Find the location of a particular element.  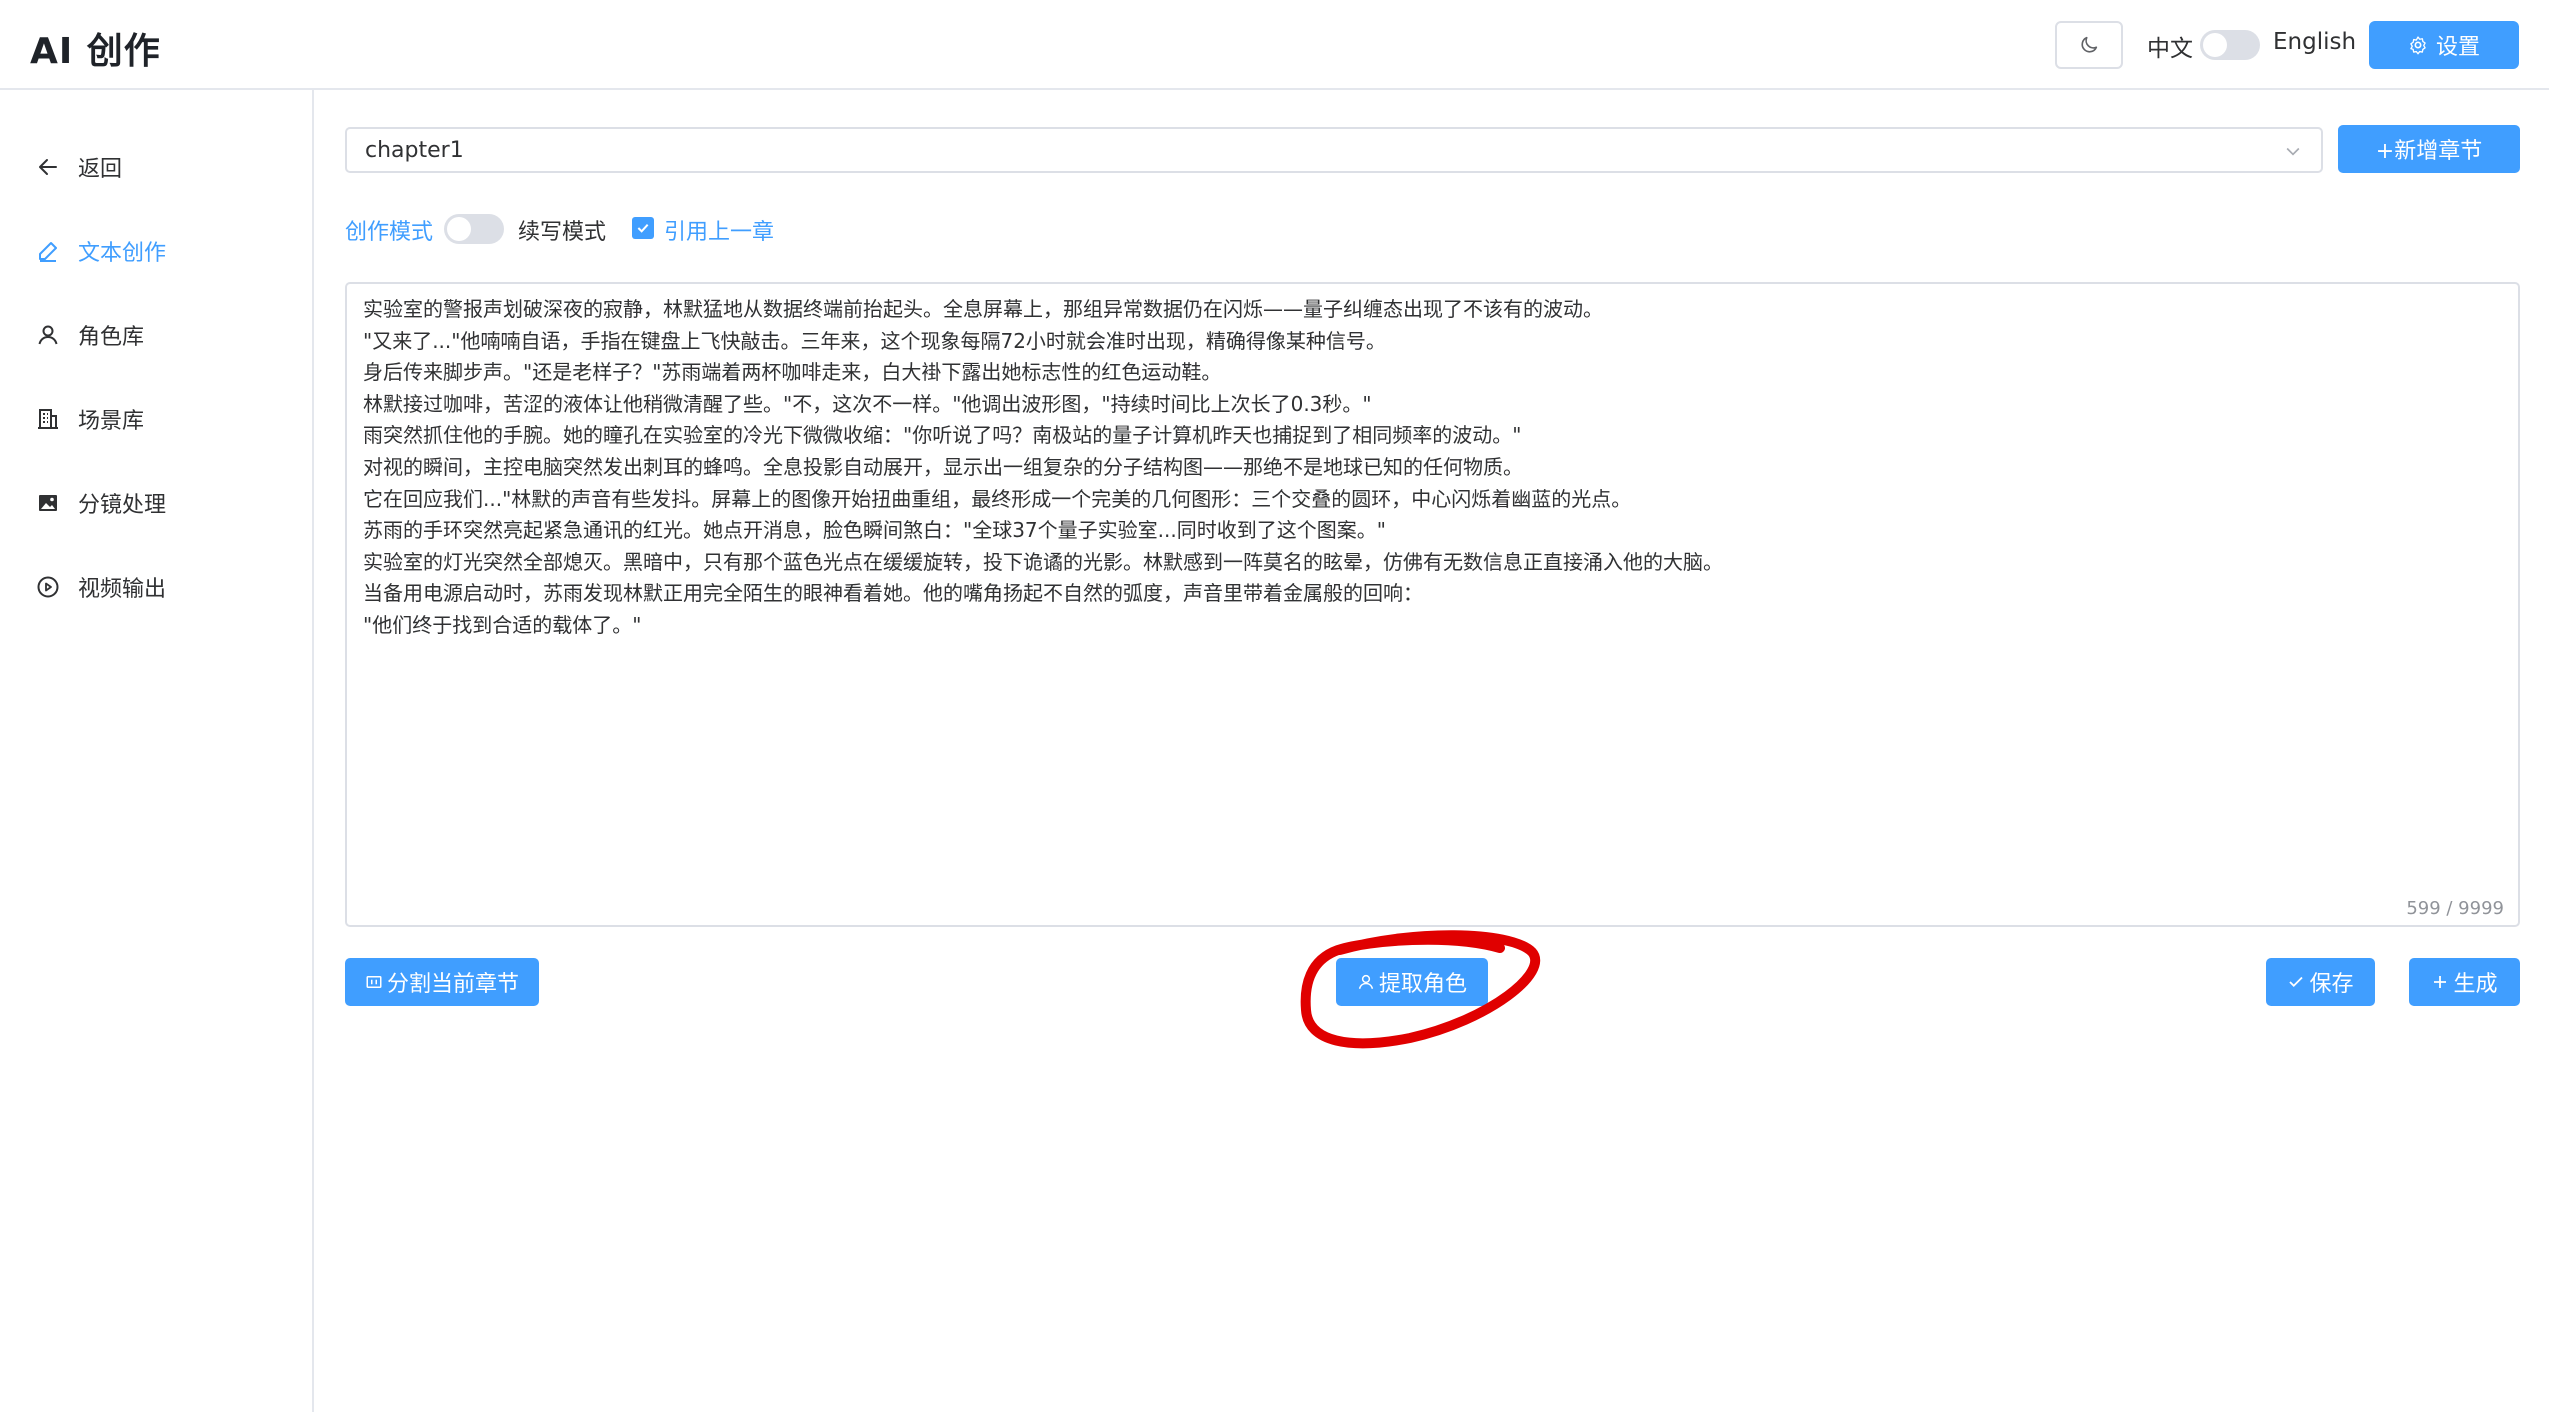

plus-icon is located at coordinates (2440, 982).